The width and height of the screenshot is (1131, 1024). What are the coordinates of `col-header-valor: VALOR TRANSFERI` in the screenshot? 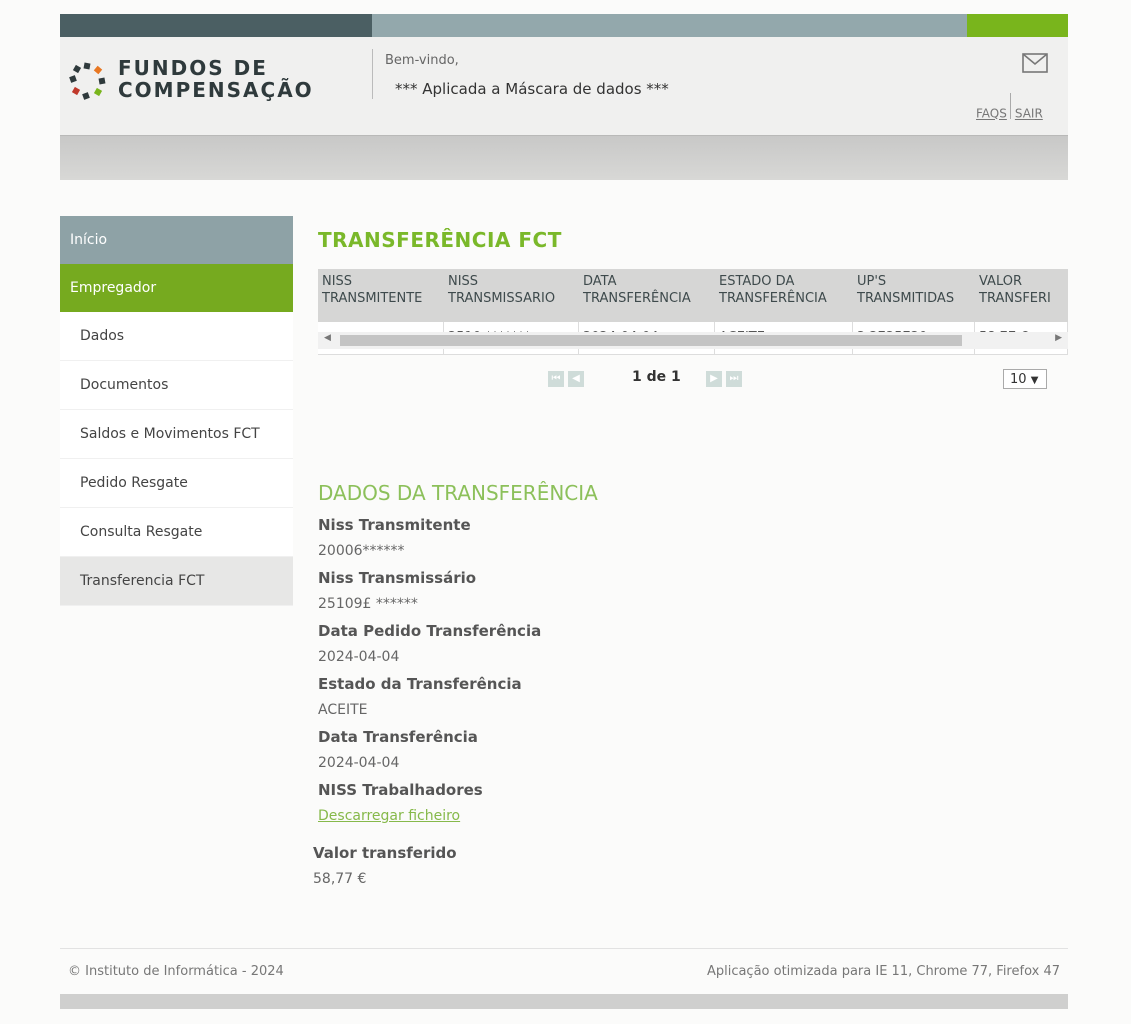 It's located at (1021, 295).